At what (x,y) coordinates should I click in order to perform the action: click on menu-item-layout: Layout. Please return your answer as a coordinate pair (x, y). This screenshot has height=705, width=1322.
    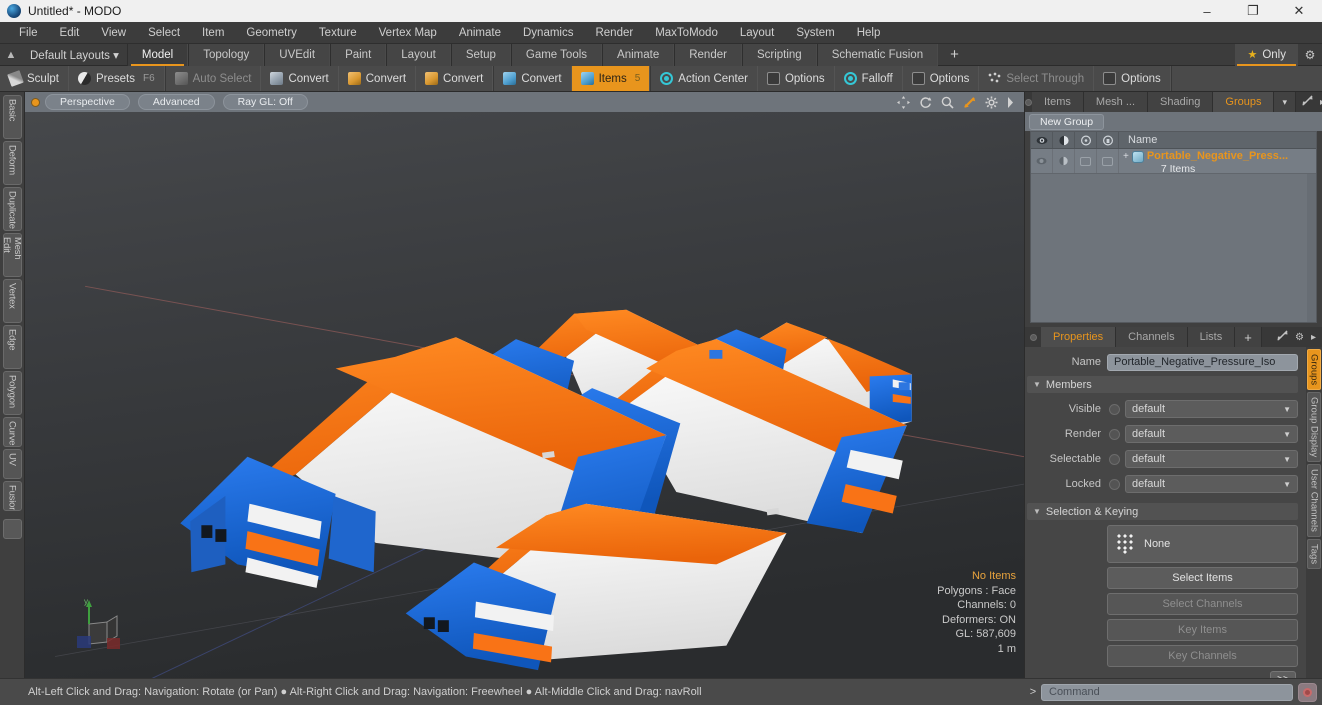
    Looking at the image, I should click on (757, 33).